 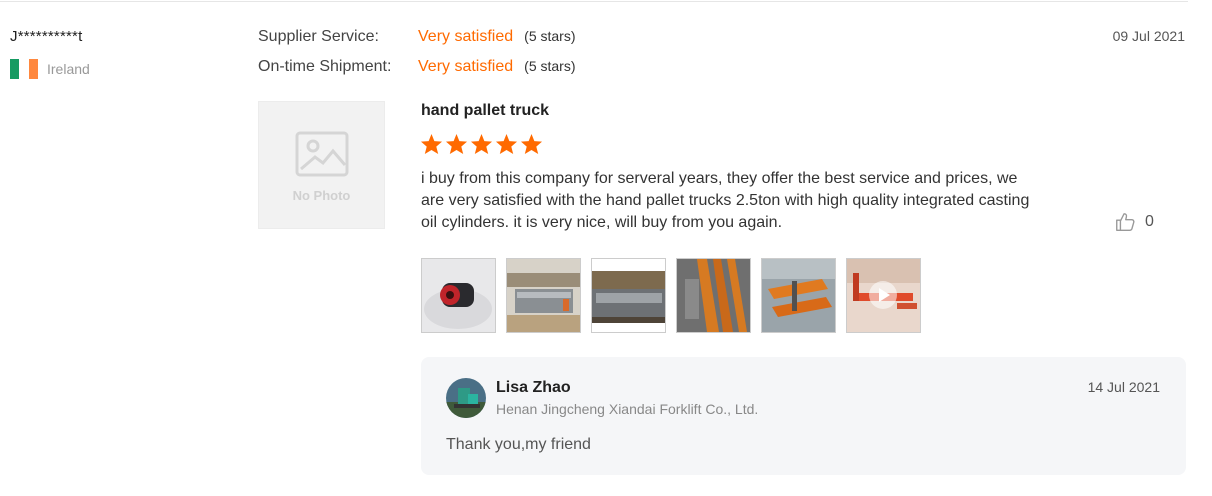 What do you see at coordinates (1148, 36) in the screenshot?
I see `review-date: 09 Jul 2021` at bounding box center [1148, 36].